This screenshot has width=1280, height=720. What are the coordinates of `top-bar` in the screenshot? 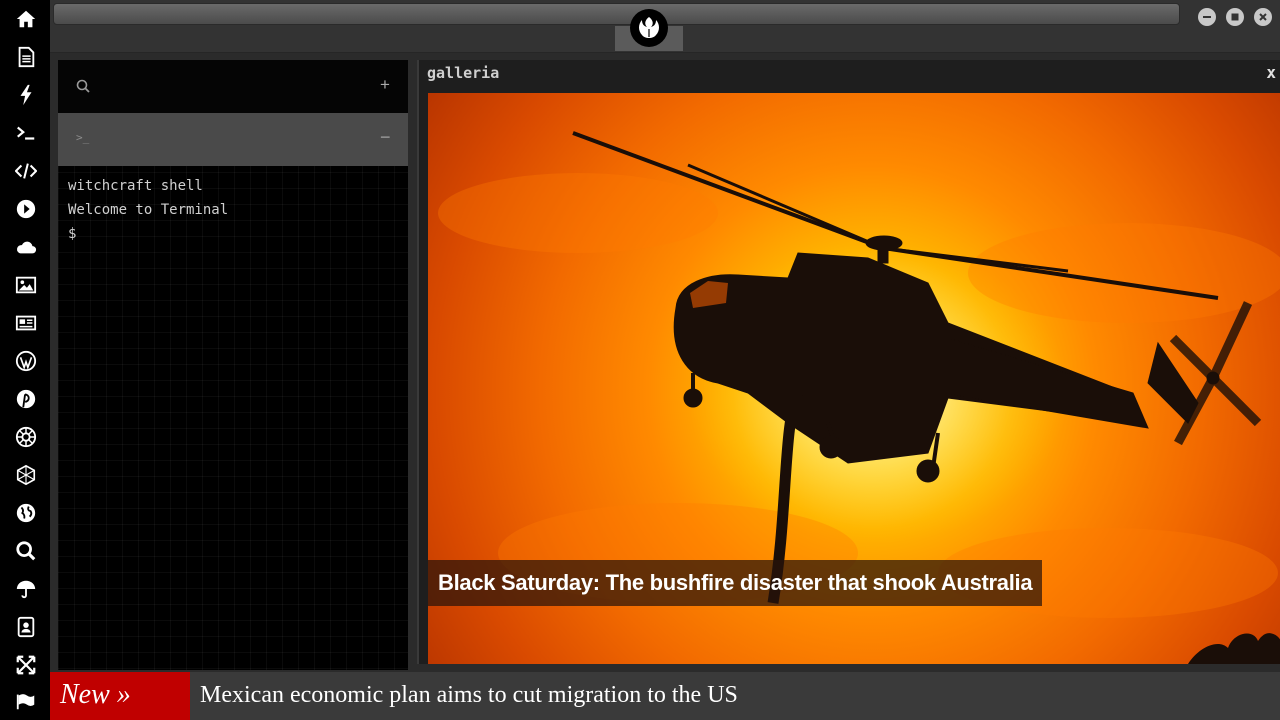 It's located at (665, 26).